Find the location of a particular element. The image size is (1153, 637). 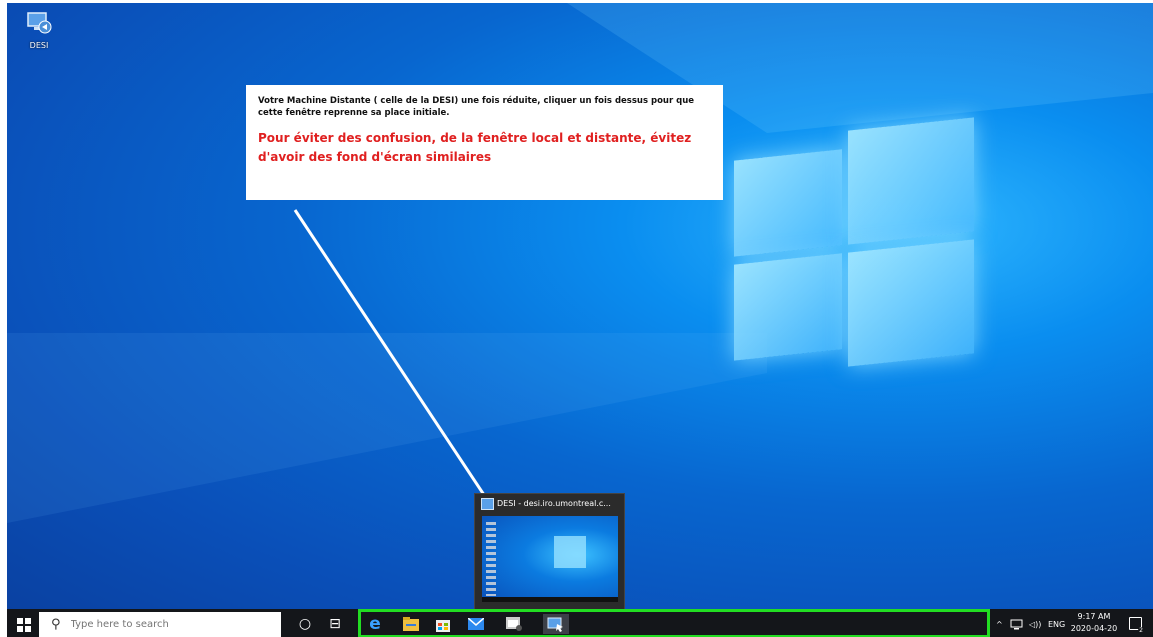

remote-desktop-icon is located at coordinates (487, 504).